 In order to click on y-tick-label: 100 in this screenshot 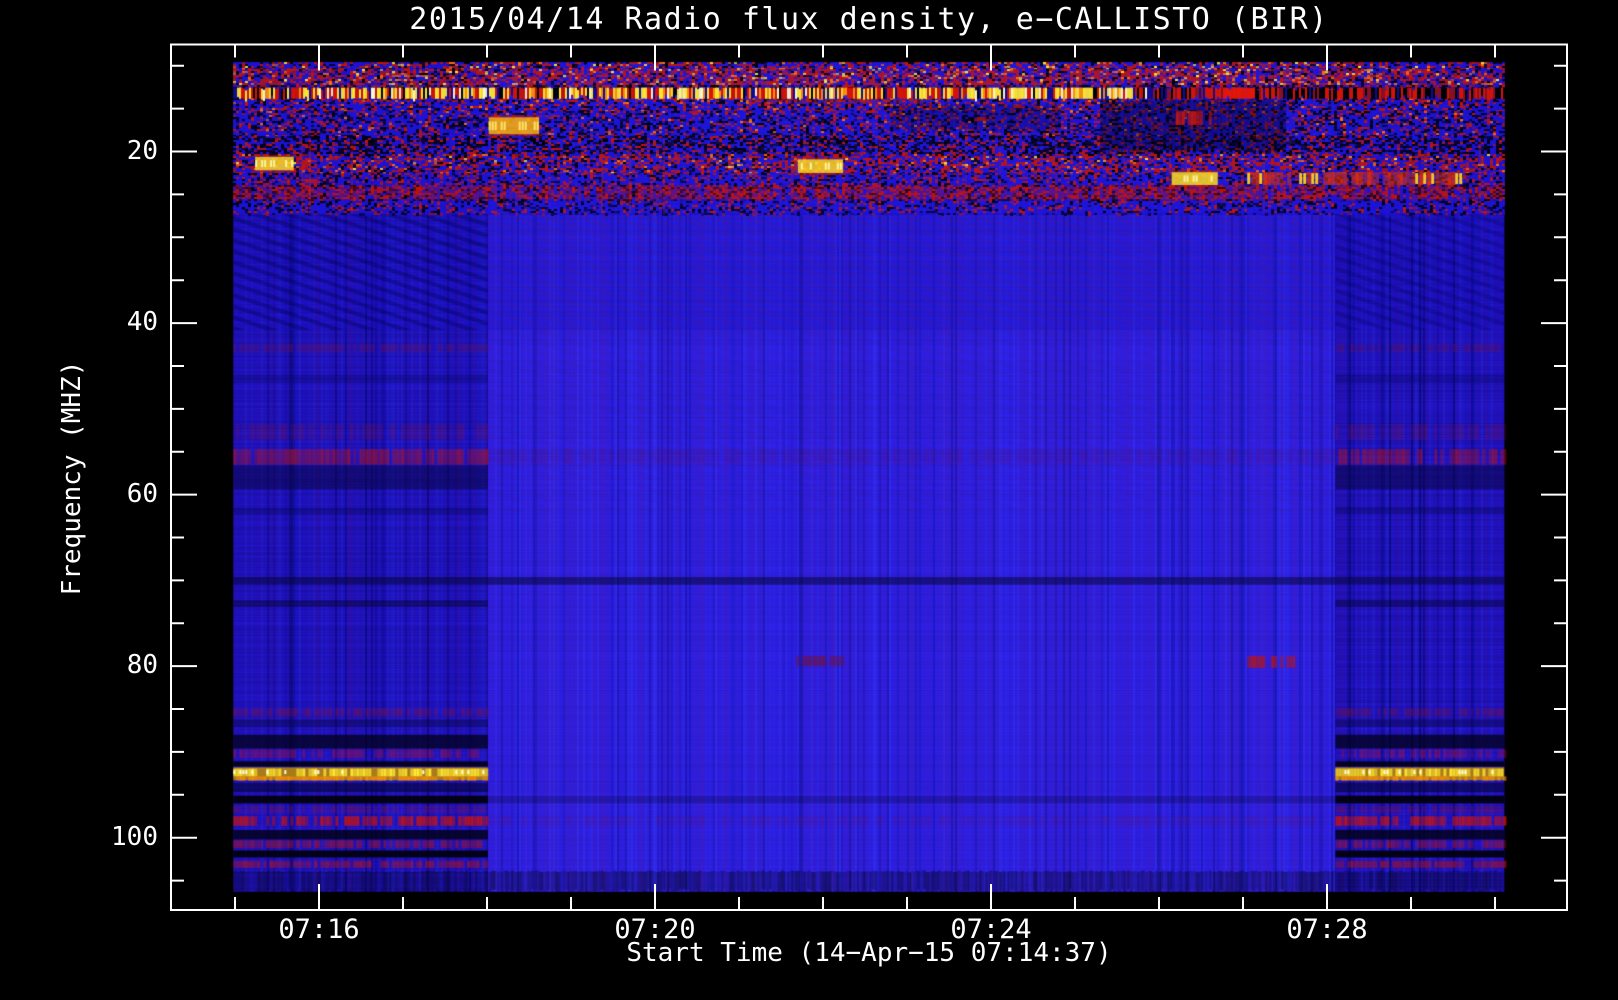, I will do `click(134, 836)`.